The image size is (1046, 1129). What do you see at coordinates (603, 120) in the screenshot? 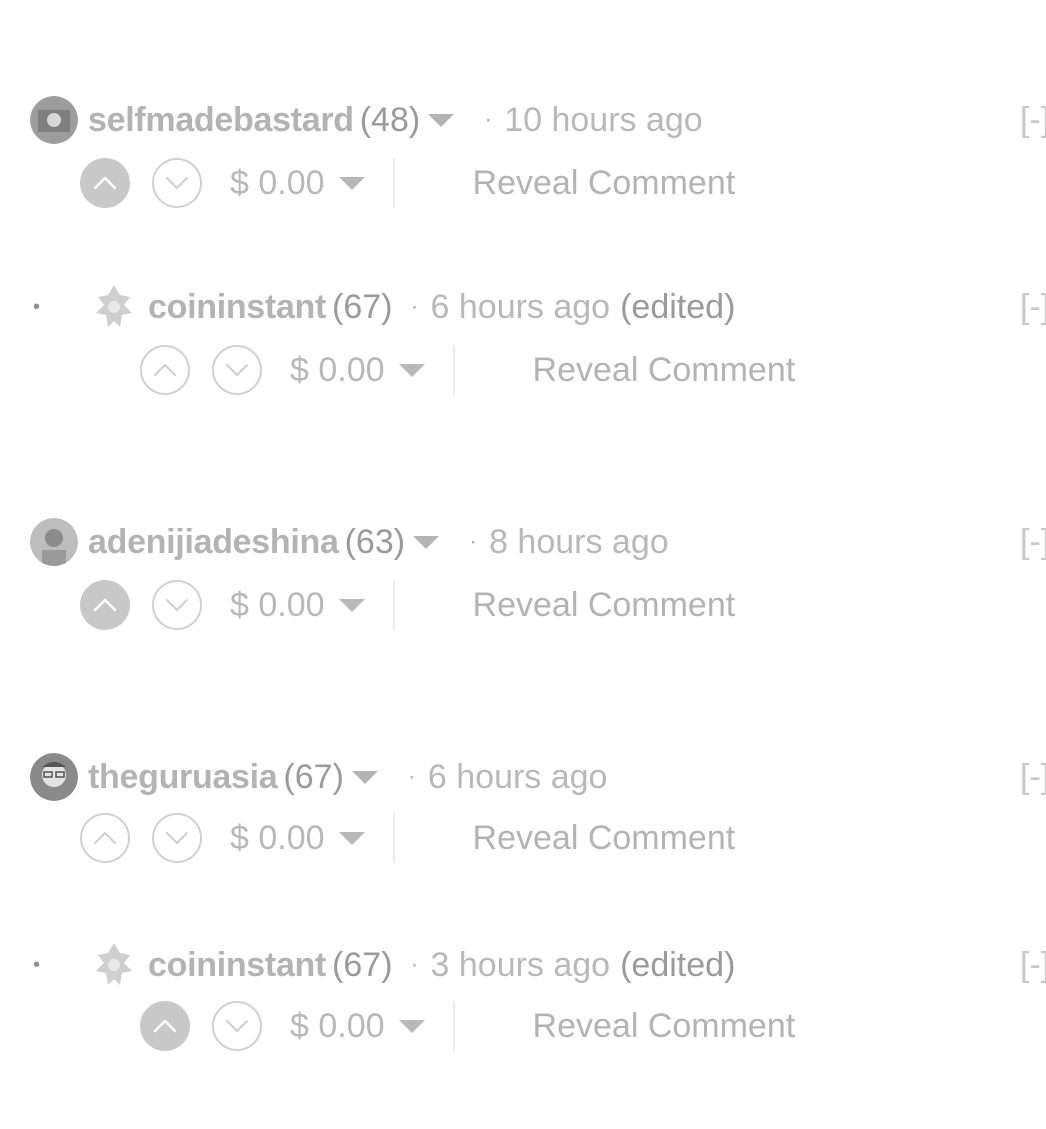
I see `comment-timestamp: 10 hours ago` at bounding box center [603, 120].